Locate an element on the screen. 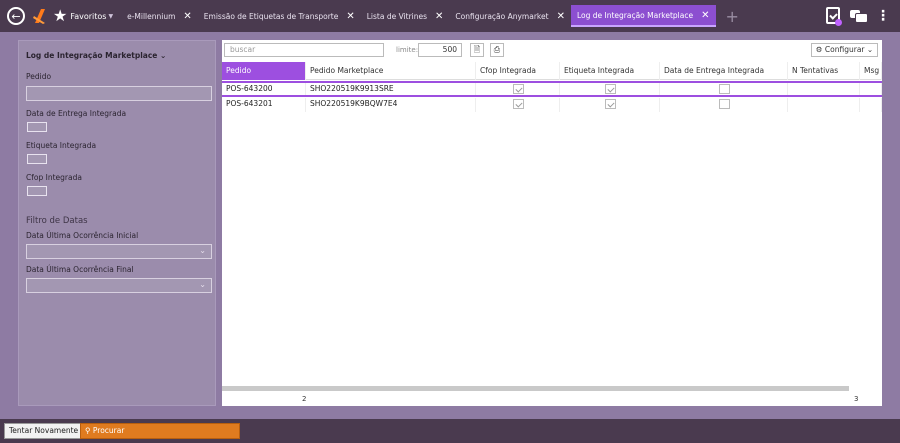  tab-lista-vitrines: Lista de Vitrines ✕ is located at coordinates (405, 16).